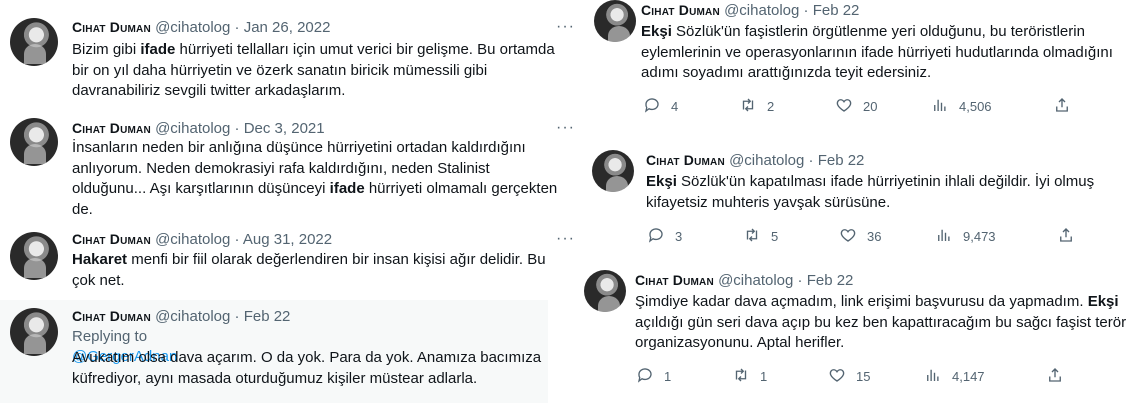 The height and width of the screenshot is (403, 1139). I want to click on text-line: de., so click(317, 210).